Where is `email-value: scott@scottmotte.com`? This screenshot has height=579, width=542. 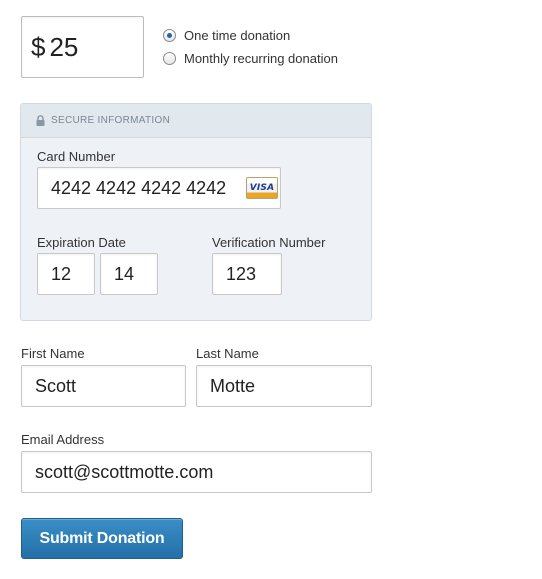 email-value: scott@scottmotte.com is located at coordinates (124, 471).